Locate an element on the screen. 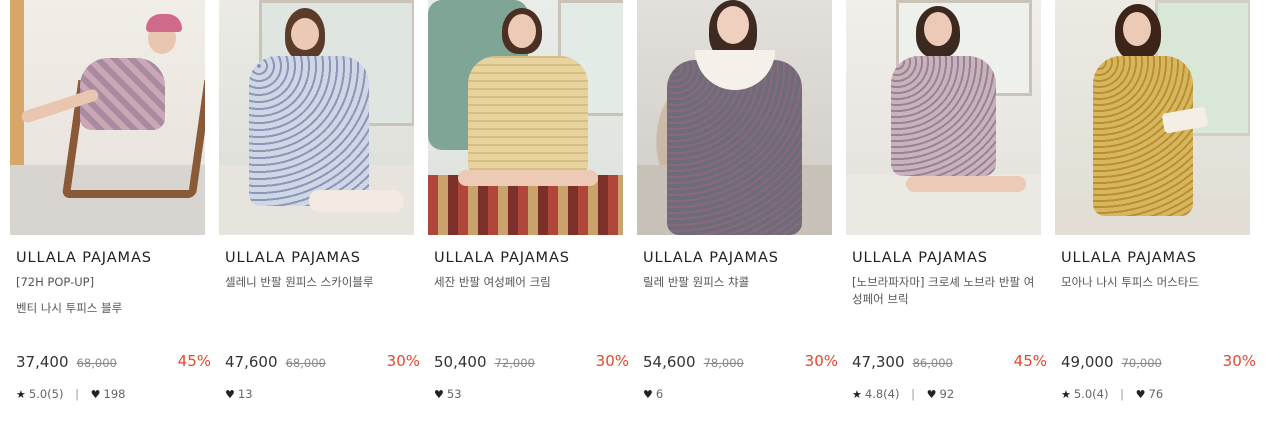 The width and height of the screenshot is (1265, 436). product-meta: ♥ 53 is located at coordinates (448, 394).